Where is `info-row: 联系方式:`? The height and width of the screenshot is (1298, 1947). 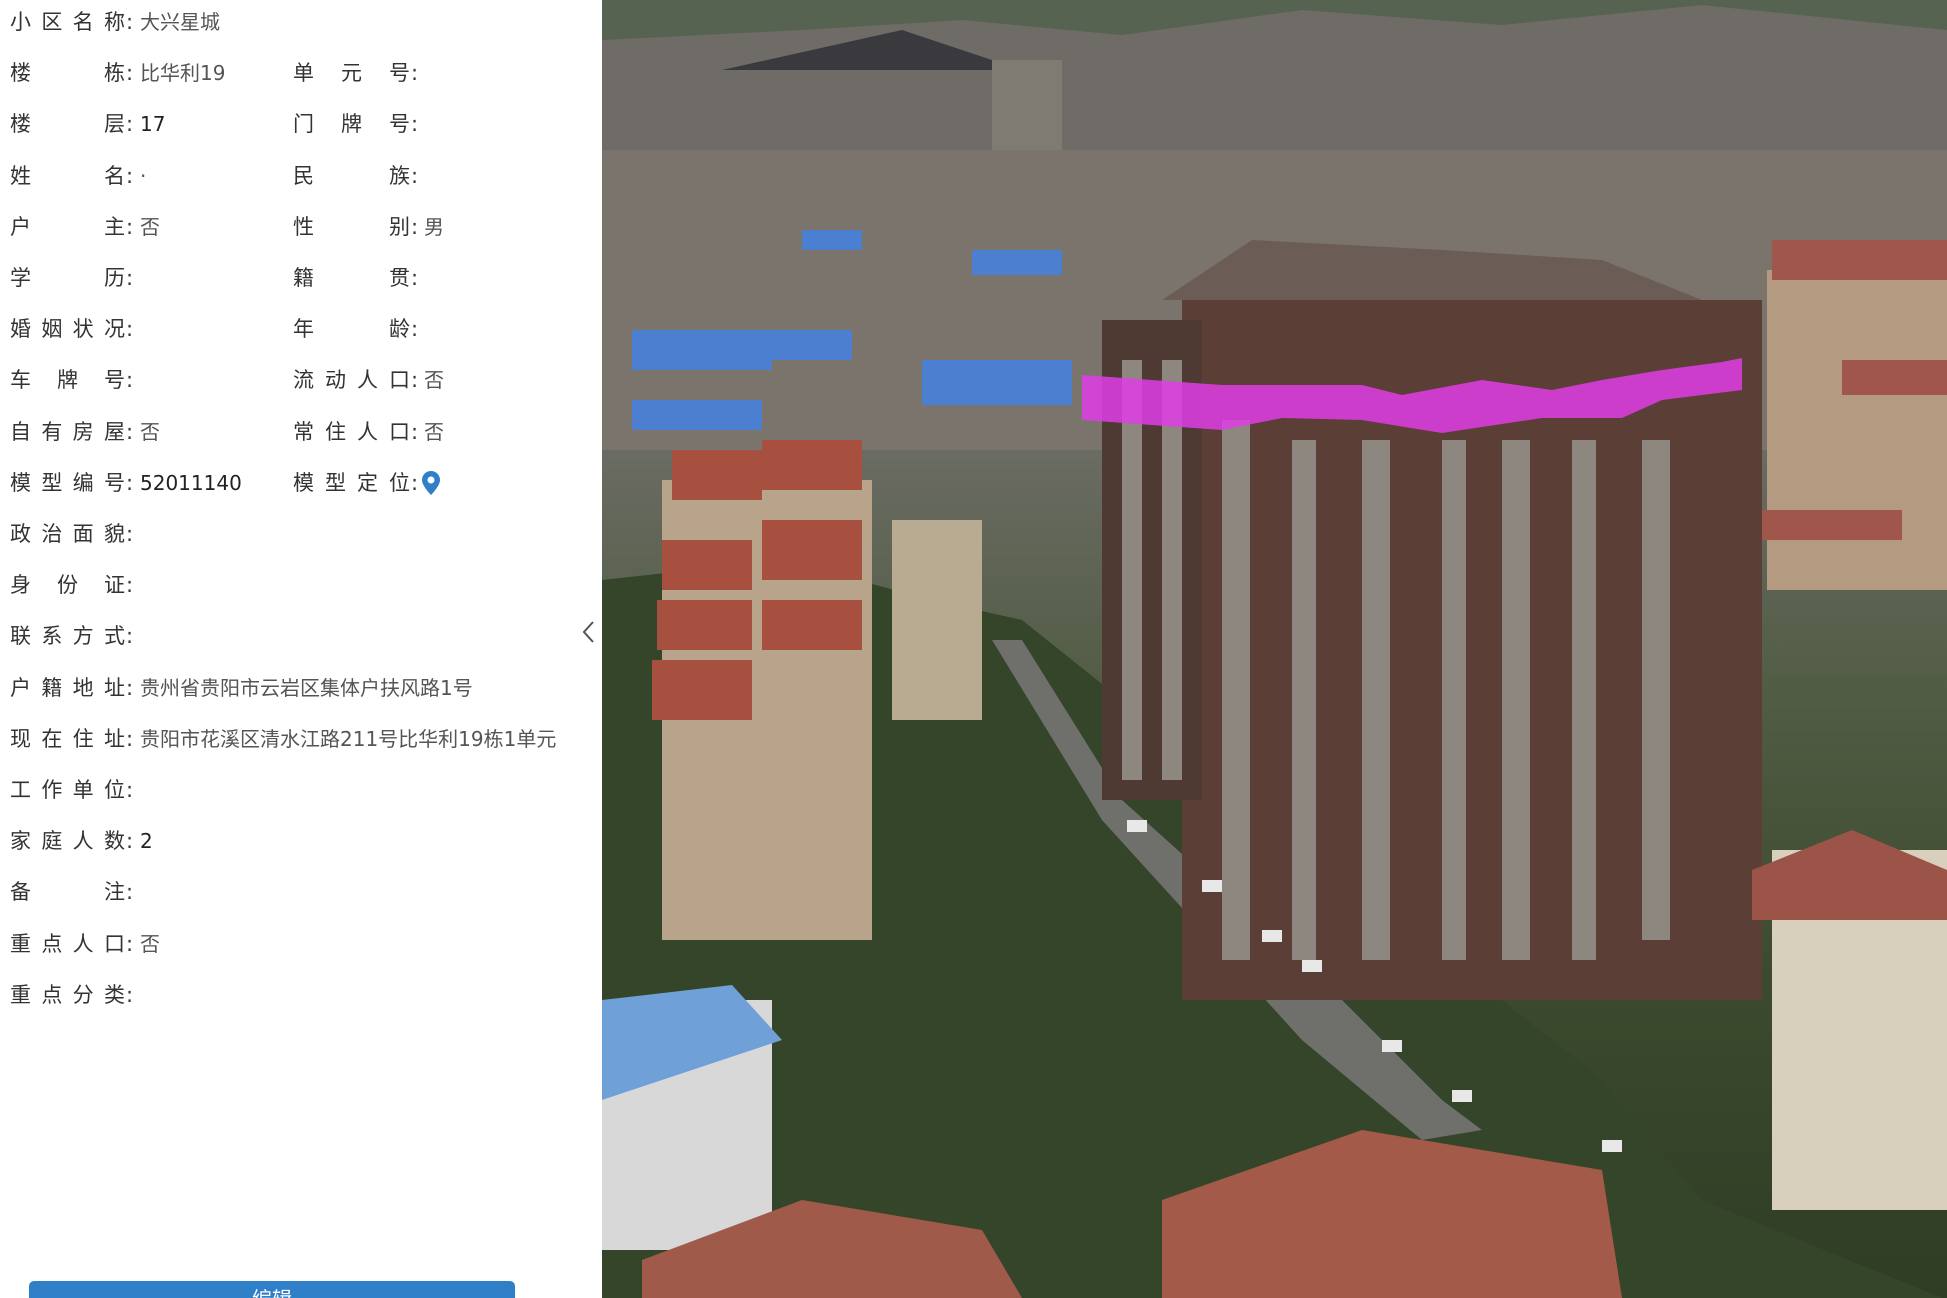 info-row: 联系方式: is located at coordinates (301, 636).